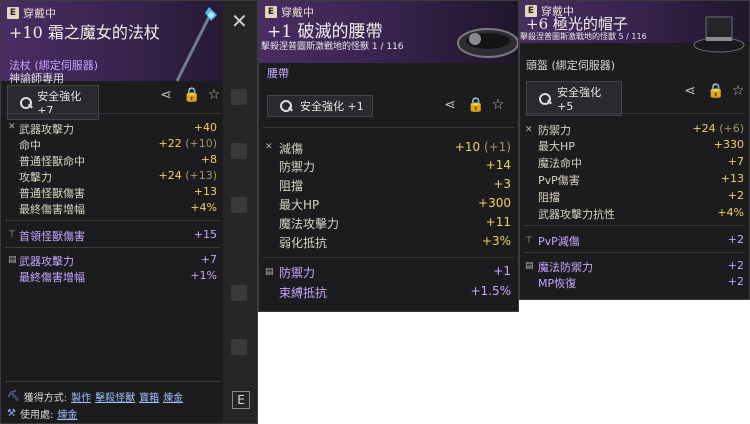 The height and width of the screenshot is (424, 750). What do you see at coordinates (641, 196) in the screenshot?
I see `stat-row: 阻擋 +2` at bounding box center [641, 196].